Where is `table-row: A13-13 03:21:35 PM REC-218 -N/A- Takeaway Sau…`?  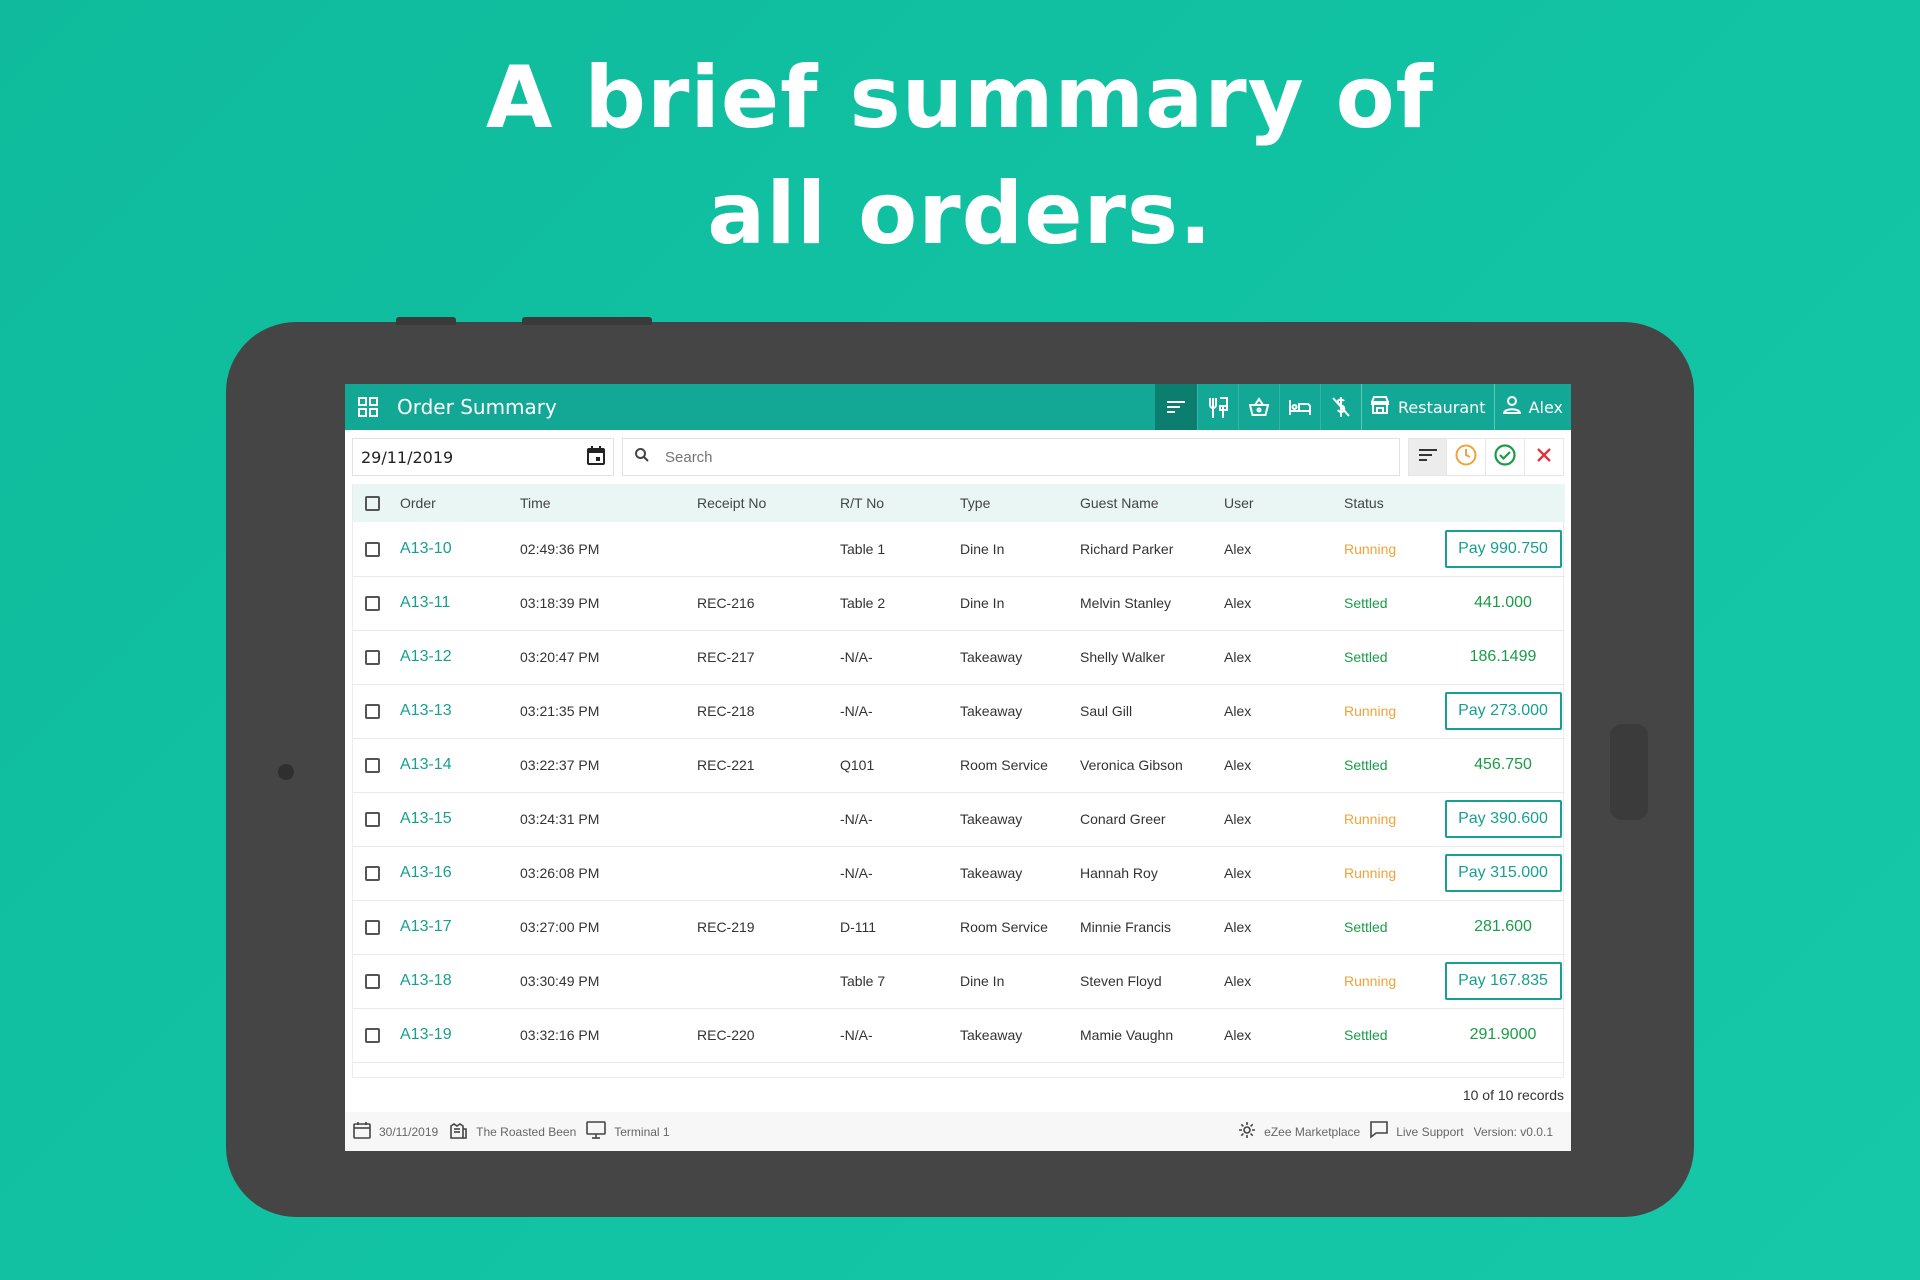 table-row: A13-13 03:21:35 PM REC-218 -N/A- Takeaway Sau… is located at coordinates (959, 711).